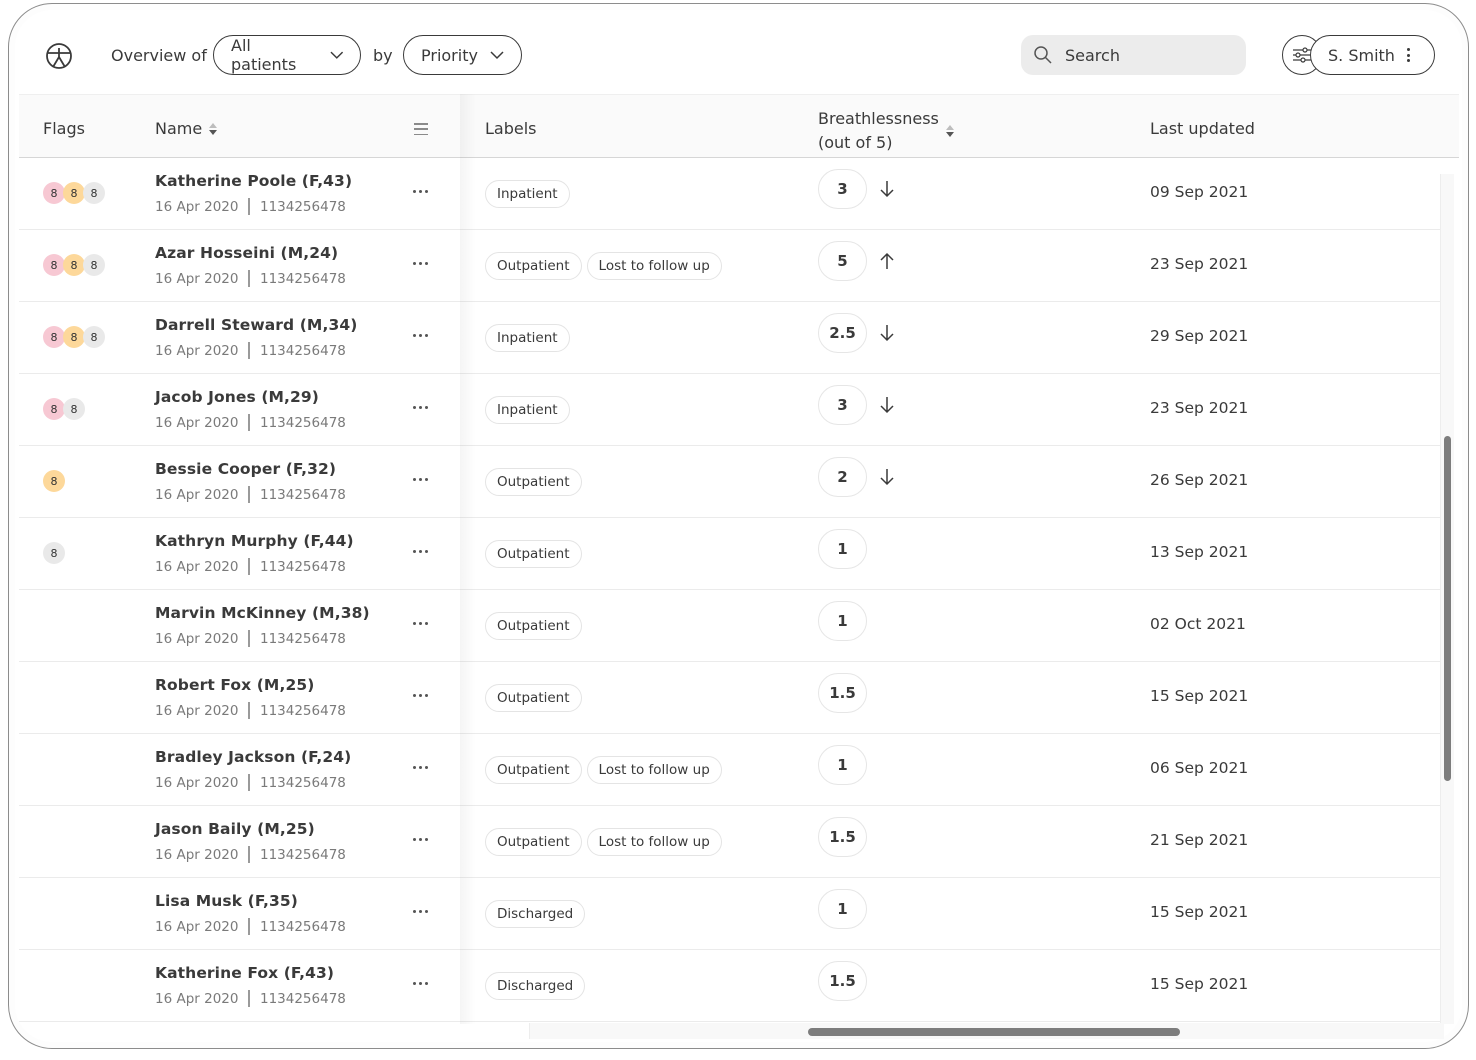 Image resolution: width=1476 pixels, height=1060 pixels. Describe the element at coordinates (421, 129) in the screenshot. I see `column-menu-icon` at that location.